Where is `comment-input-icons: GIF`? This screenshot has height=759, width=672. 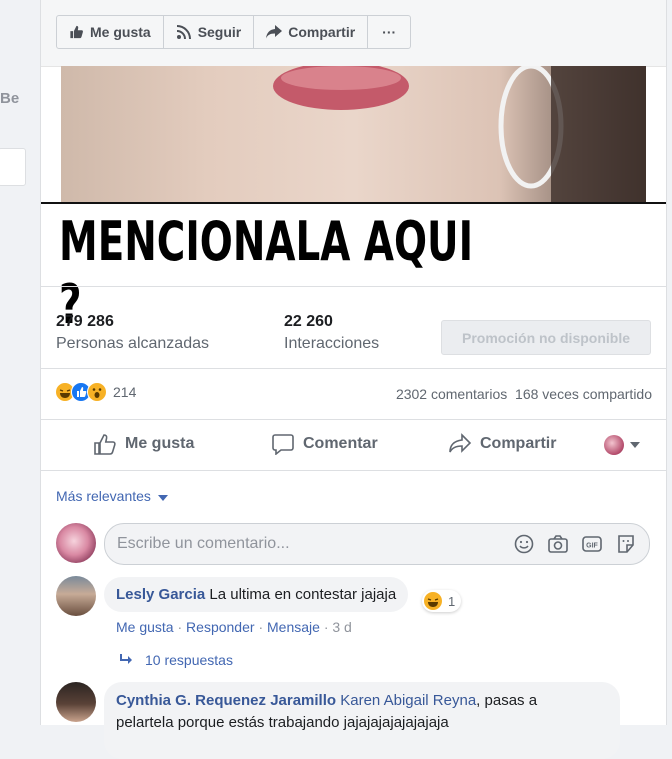
comment-input-icons: GIF is located at coordinates (575, 544).